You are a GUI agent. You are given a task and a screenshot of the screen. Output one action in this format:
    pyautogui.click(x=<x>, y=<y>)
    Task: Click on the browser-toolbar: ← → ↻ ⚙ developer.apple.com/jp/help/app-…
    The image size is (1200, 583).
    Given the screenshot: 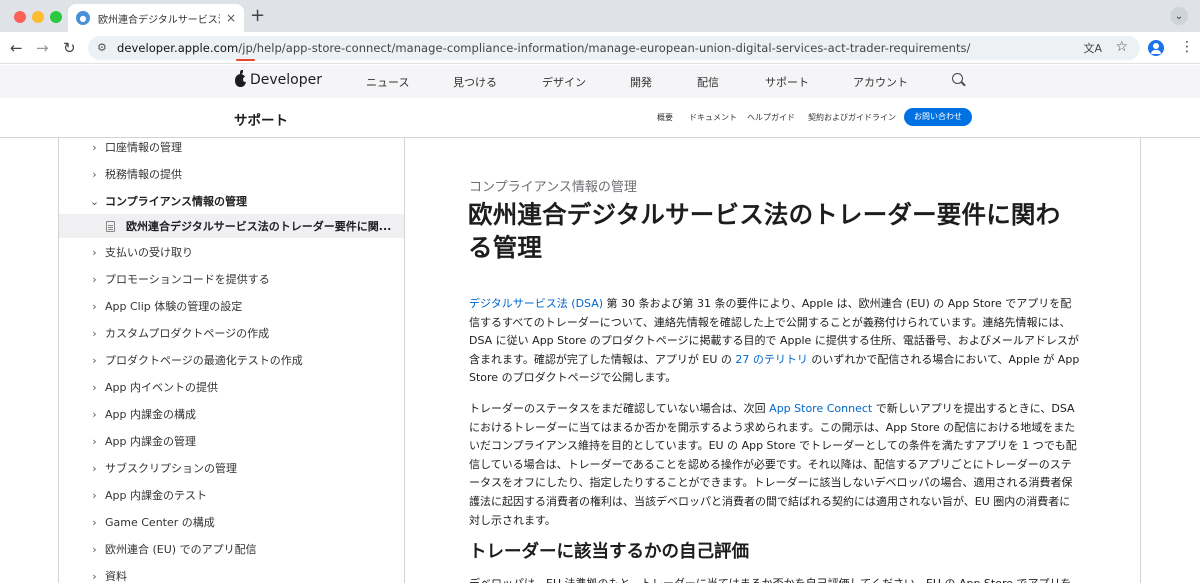 What is the action you would take?
    pyautogui.click(x=600, y=48)
    